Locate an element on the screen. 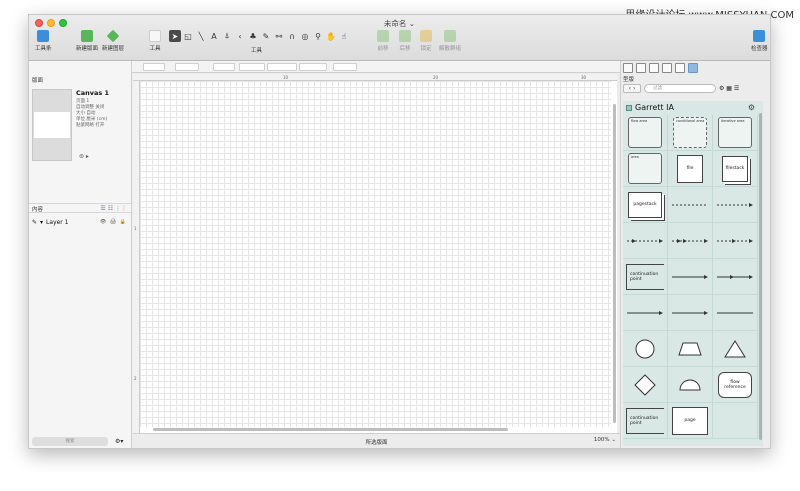  fill-control is located at coordinates (154, 67).